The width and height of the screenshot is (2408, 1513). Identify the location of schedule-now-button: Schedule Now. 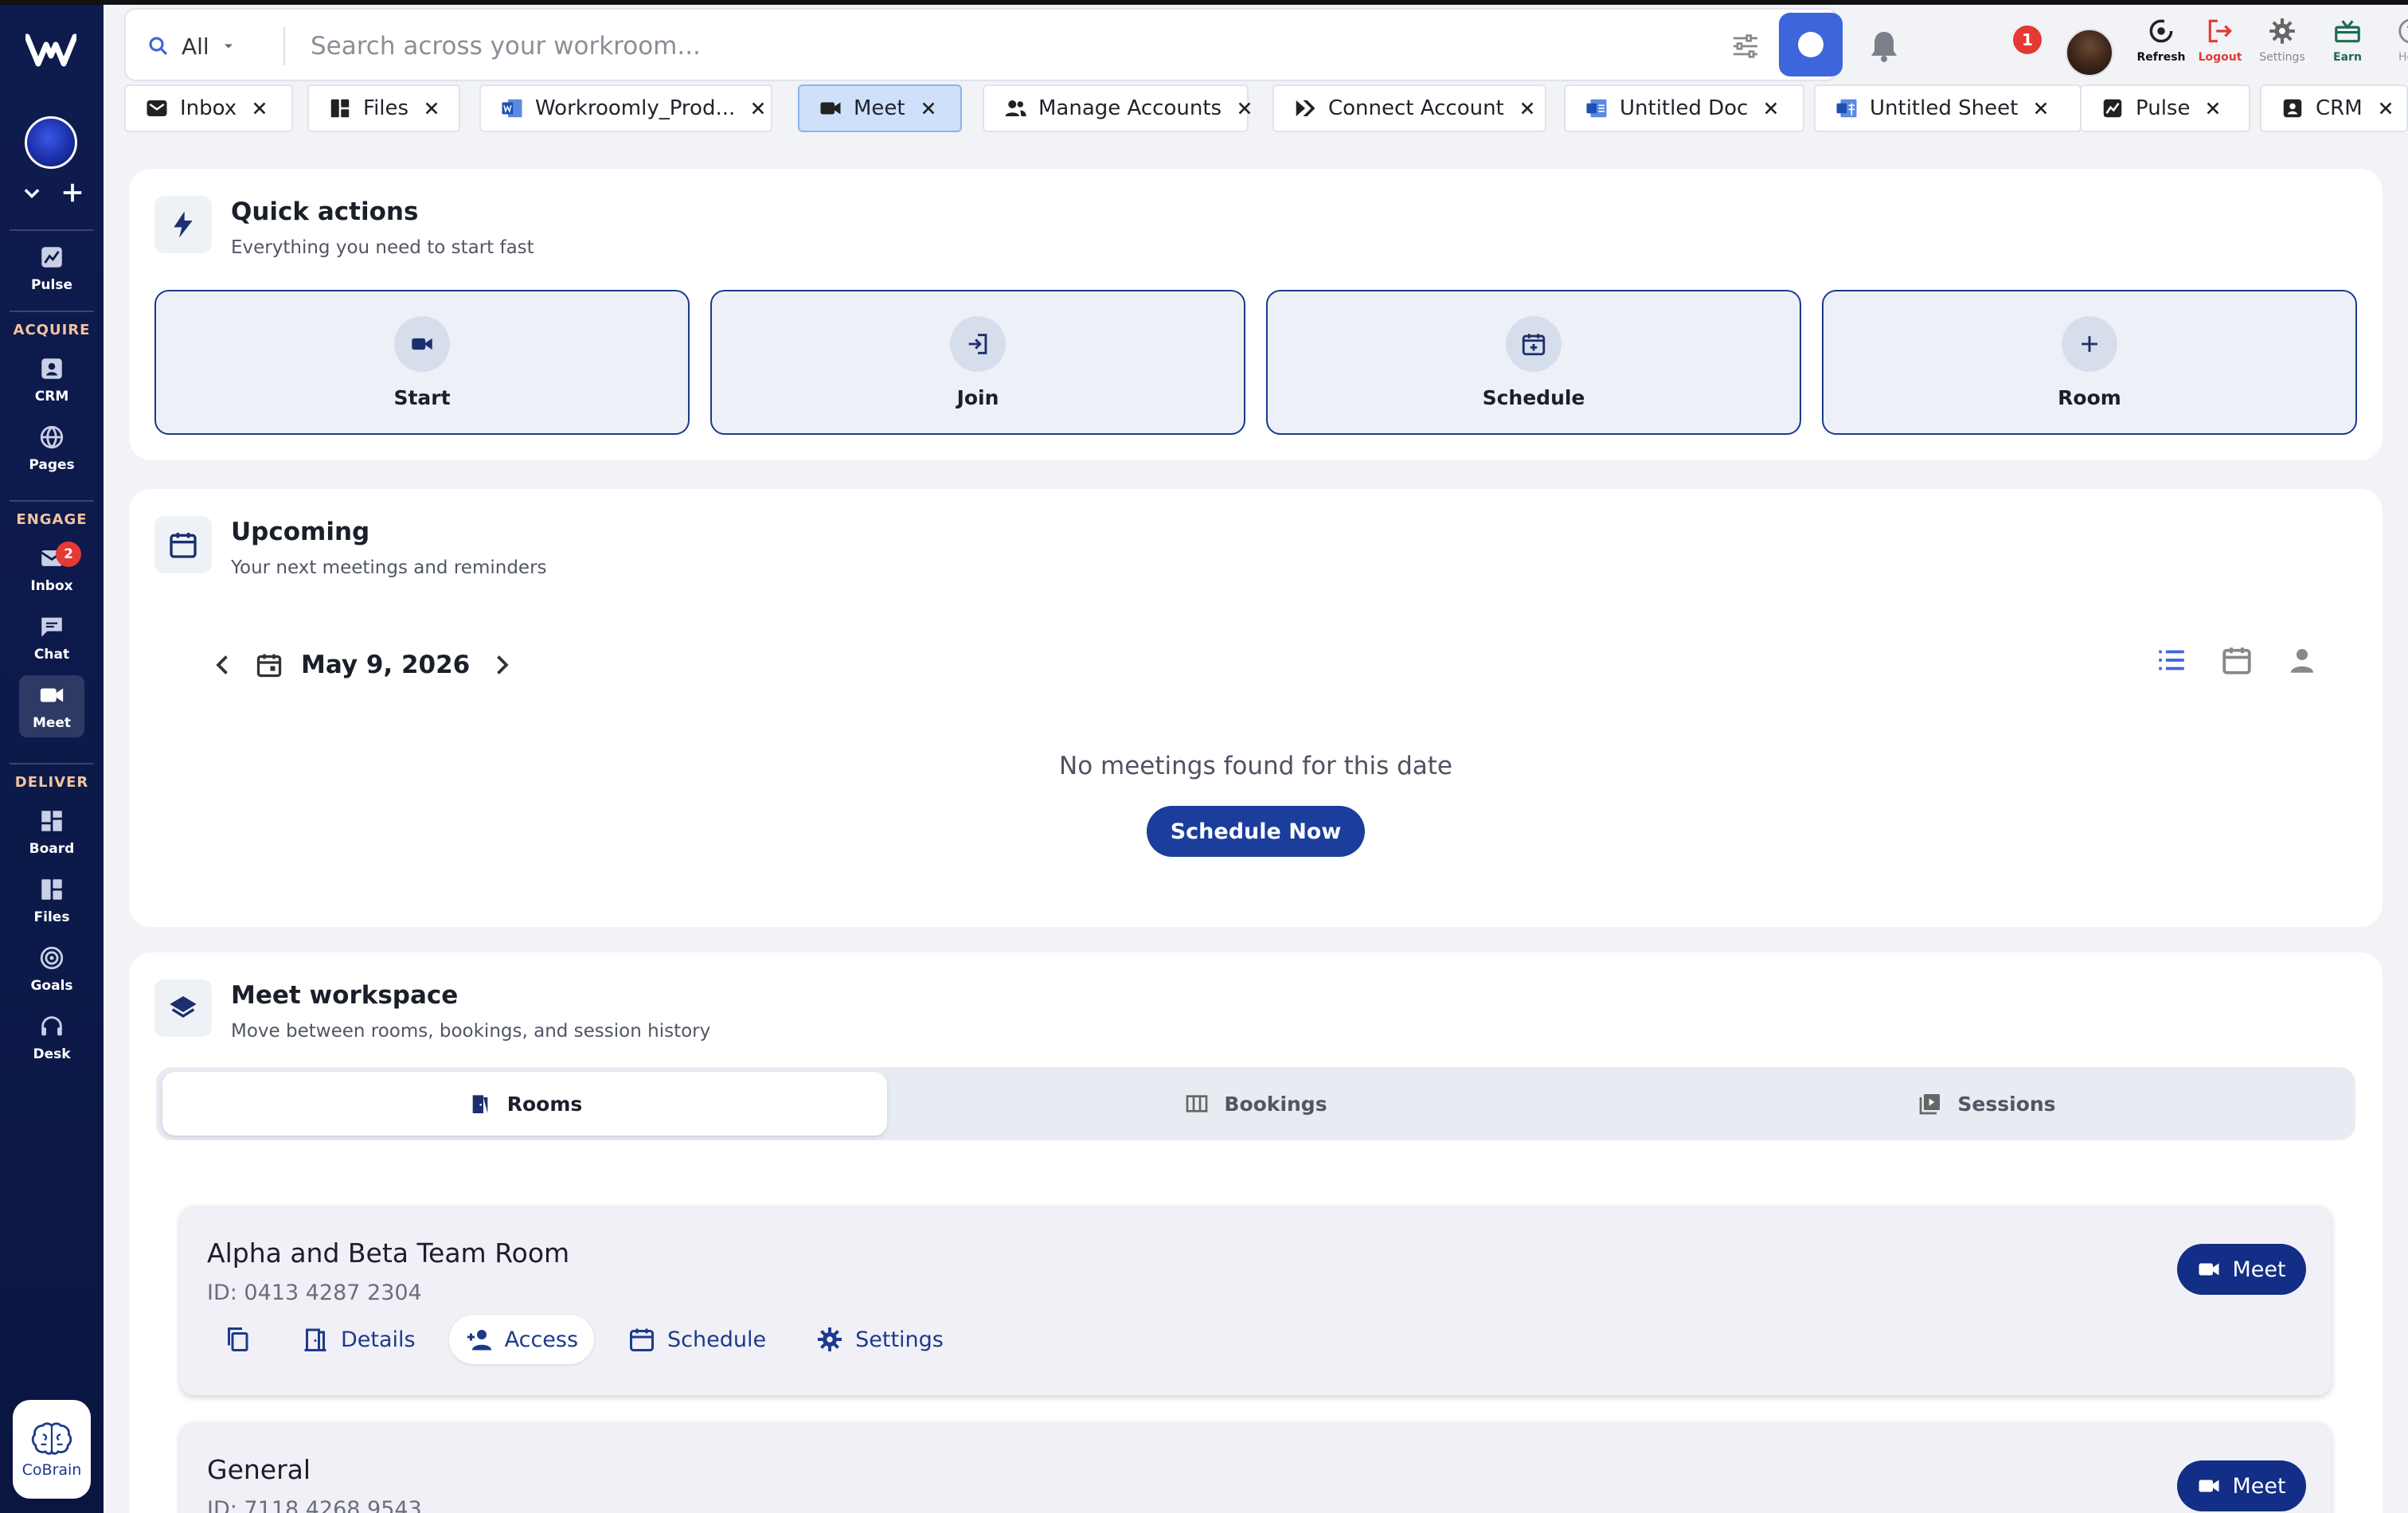
(1256, 832).